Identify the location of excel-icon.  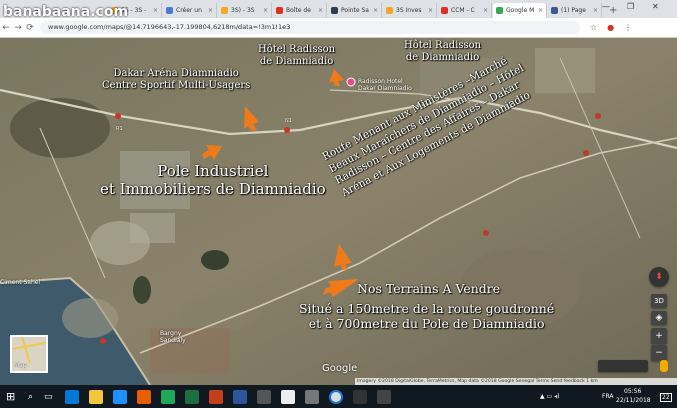
(192, 396).